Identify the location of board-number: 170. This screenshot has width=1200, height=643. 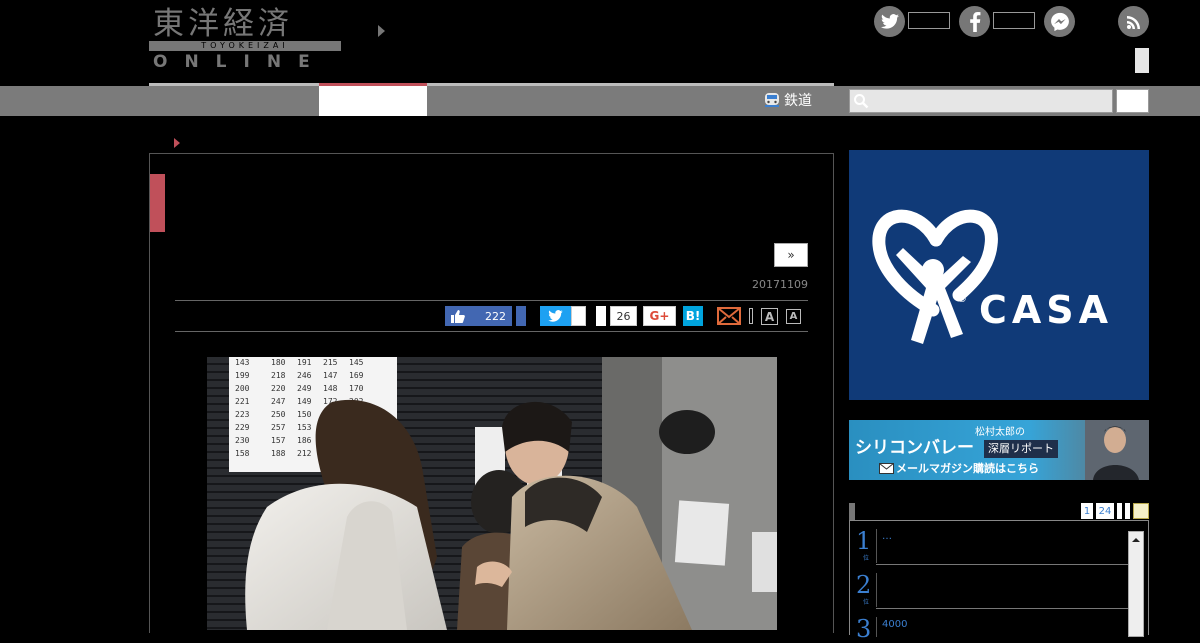
(356, 388).